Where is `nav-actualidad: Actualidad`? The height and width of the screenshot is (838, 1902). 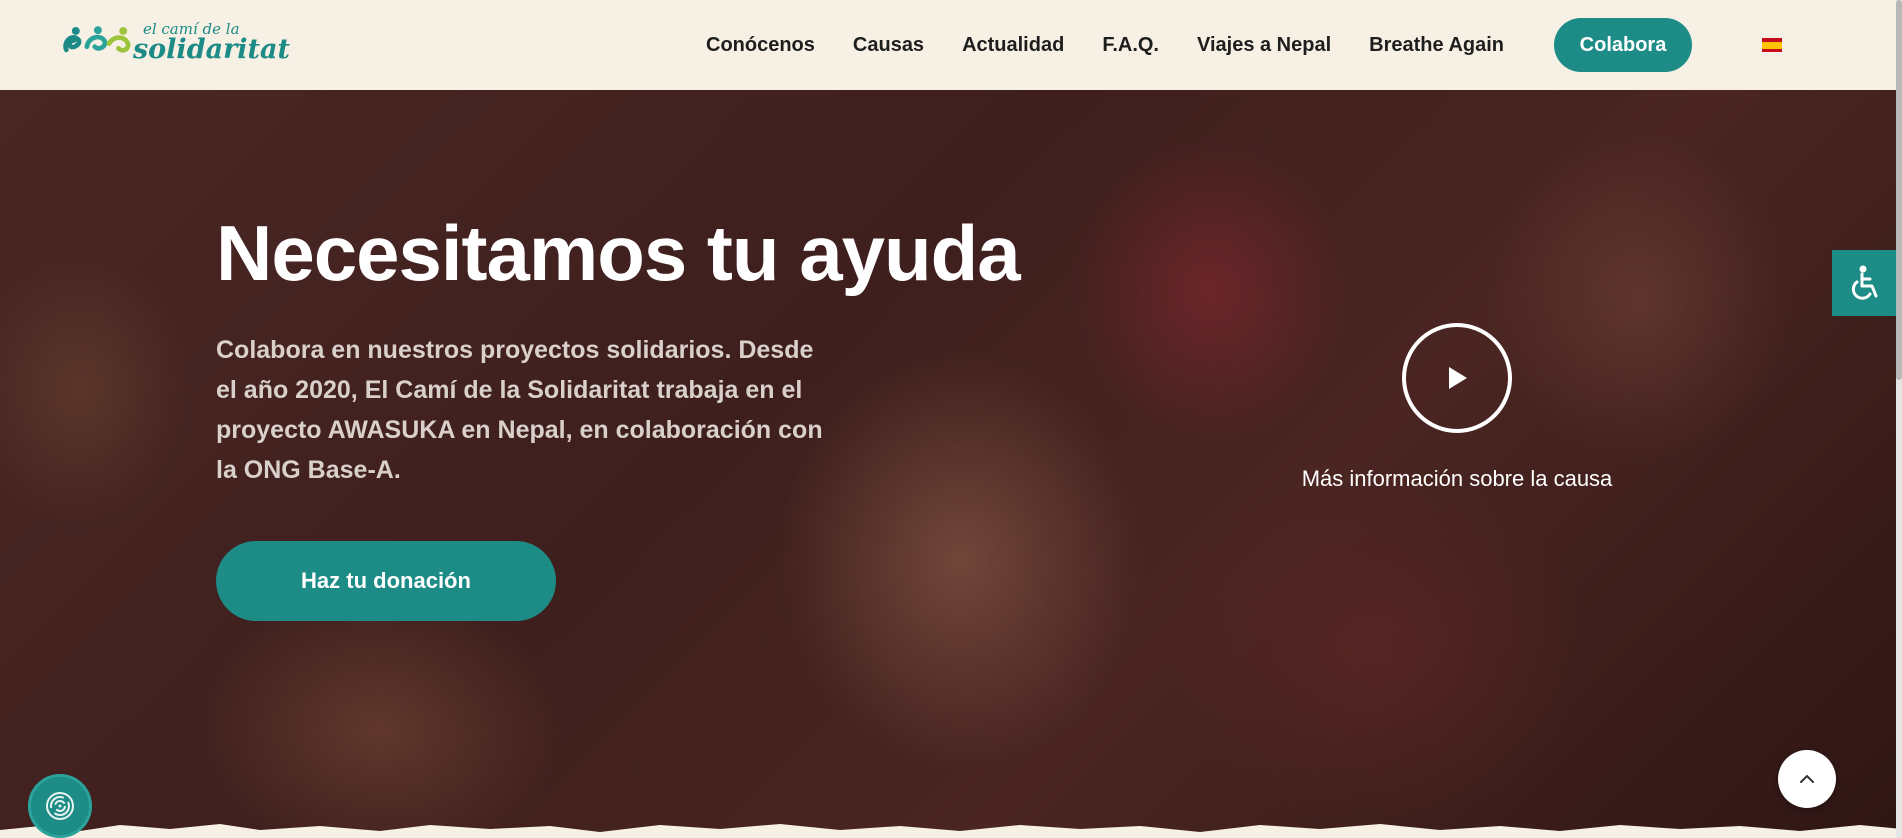 nav-actualidad: Actualidad is located at coordinates (1013, 45).